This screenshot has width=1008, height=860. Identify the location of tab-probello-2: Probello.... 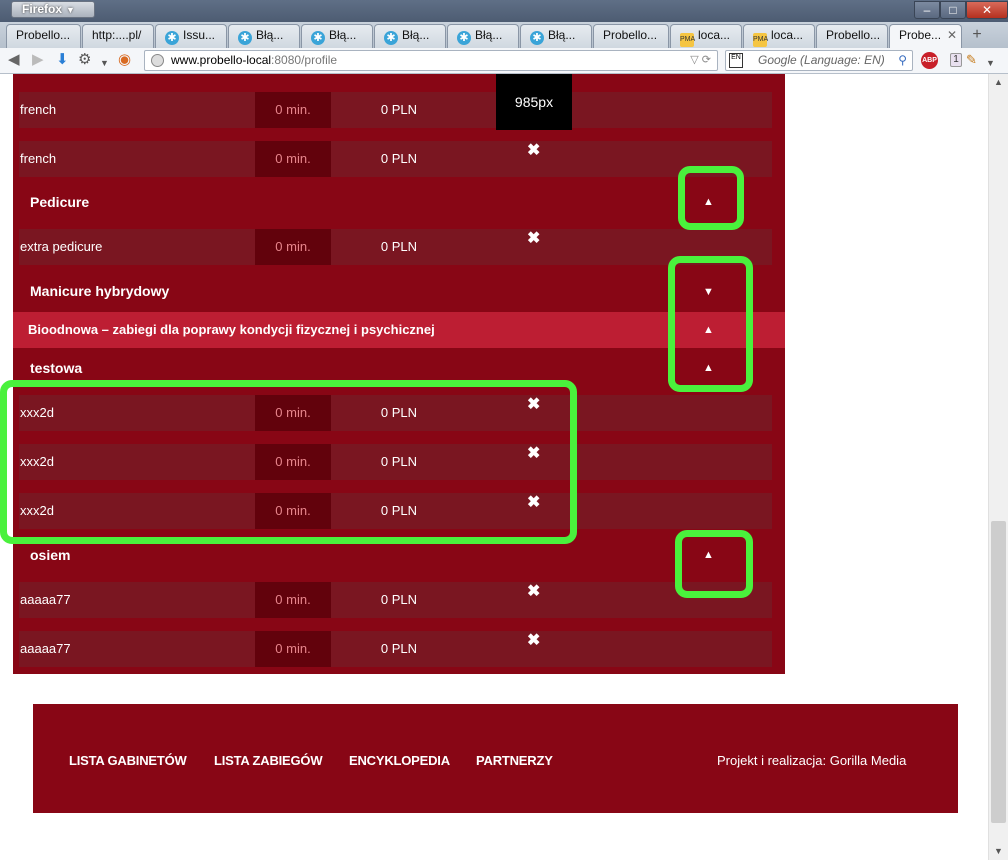
(631, 36).